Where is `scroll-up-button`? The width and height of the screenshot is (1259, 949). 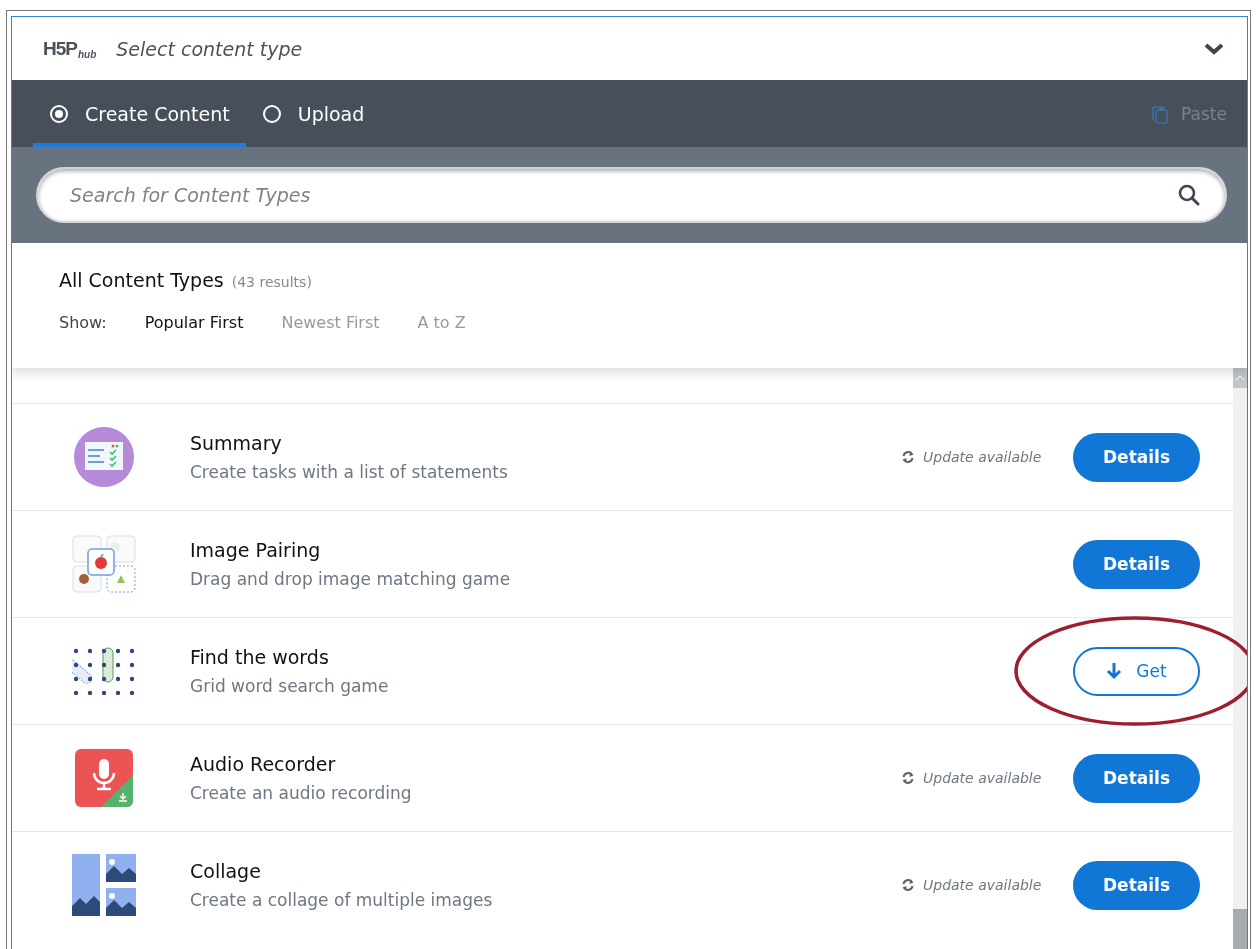 scroll-up-button is located at coordinates (1240, 378).